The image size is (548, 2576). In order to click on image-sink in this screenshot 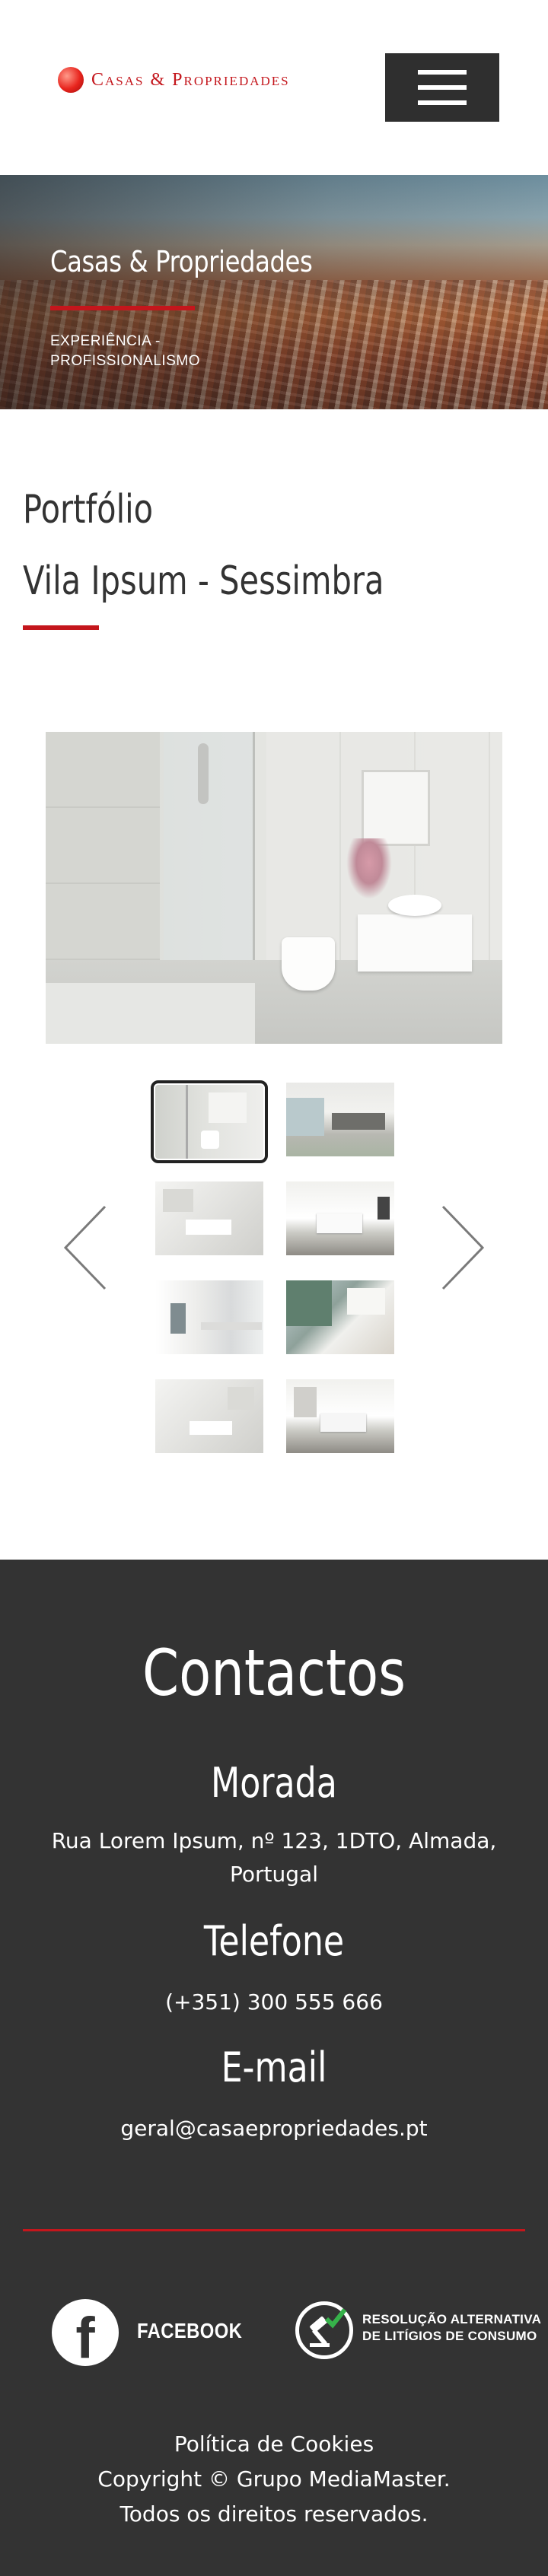, I will do `click(414, 905)`.